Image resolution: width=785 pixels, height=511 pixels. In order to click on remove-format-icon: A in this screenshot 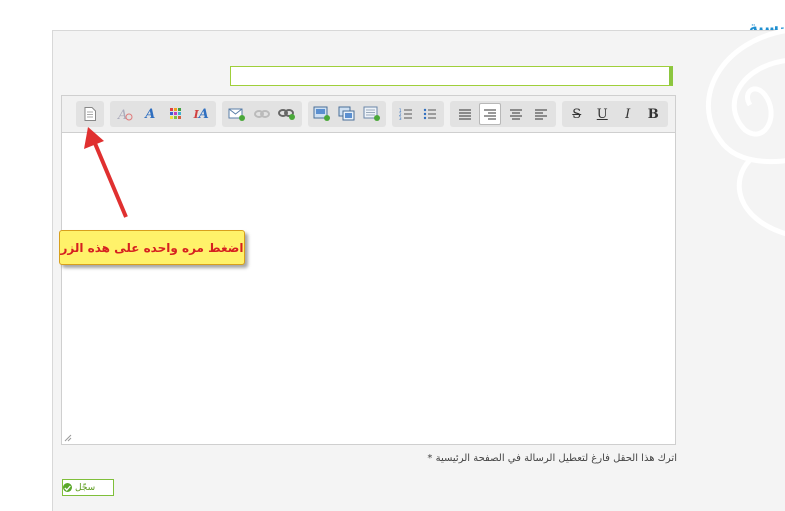, I will do `click(125, 114)`.